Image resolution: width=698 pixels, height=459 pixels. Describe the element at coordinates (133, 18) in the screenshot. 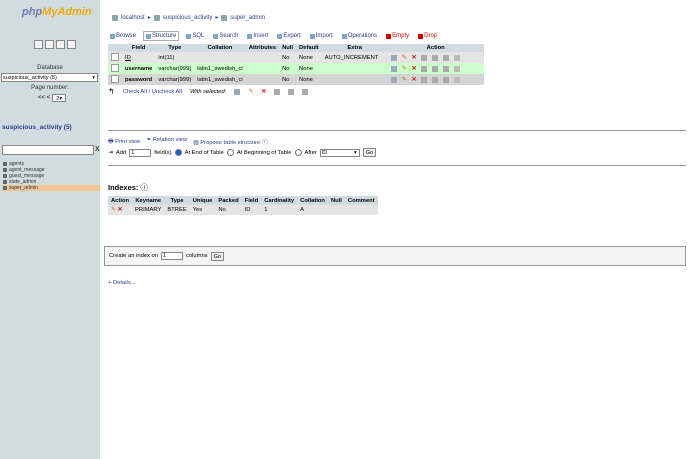

I see `breadcrumb-server: localhost` at that location.